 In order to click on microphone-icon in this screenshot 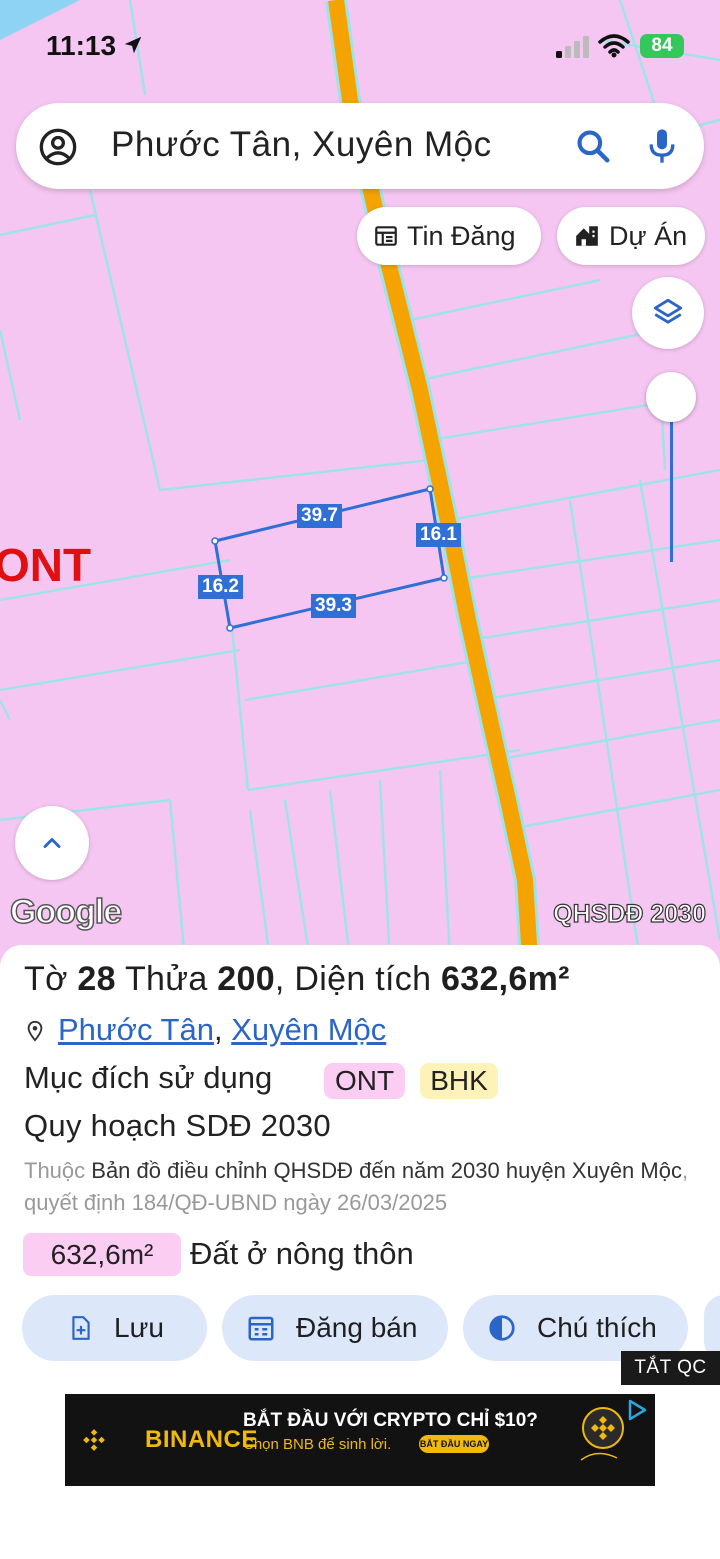, I will do `click(662, 146)`.